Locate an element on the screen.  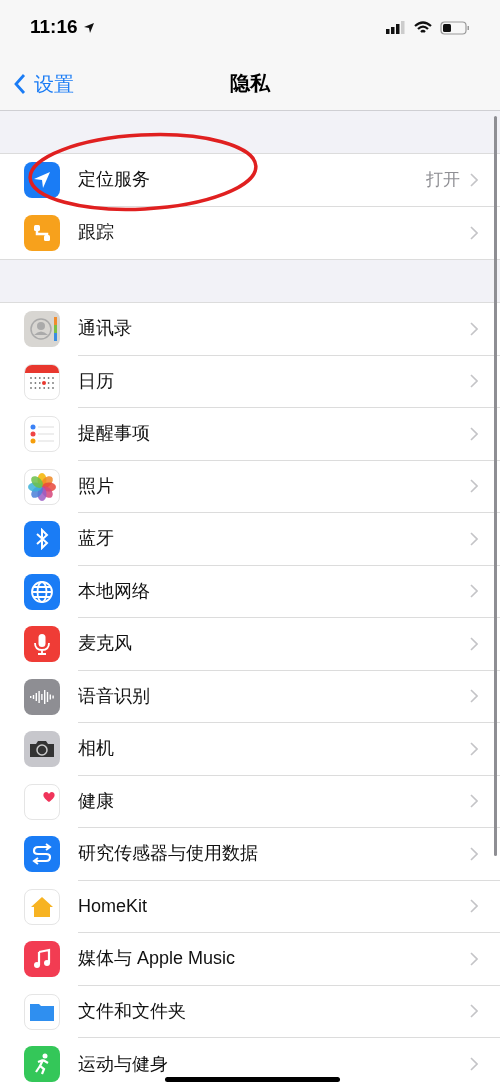
contact-book-icon is located at coordinates (42, 329).